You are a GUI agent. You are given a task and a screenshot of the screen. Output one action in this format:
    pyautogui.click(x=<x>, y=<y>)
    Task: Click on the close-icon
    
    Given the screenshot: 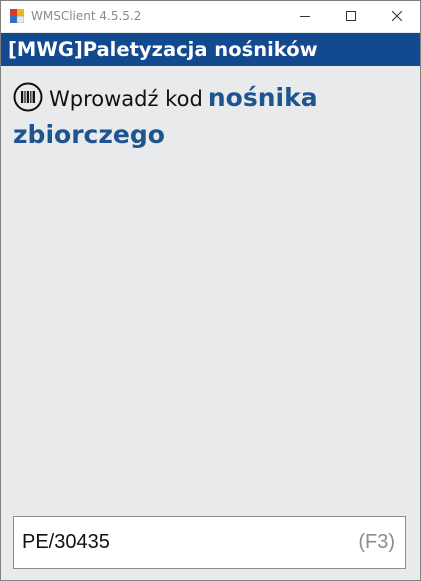 What is the action you would take?
    pyautogui.click(x=397, y=16)
    